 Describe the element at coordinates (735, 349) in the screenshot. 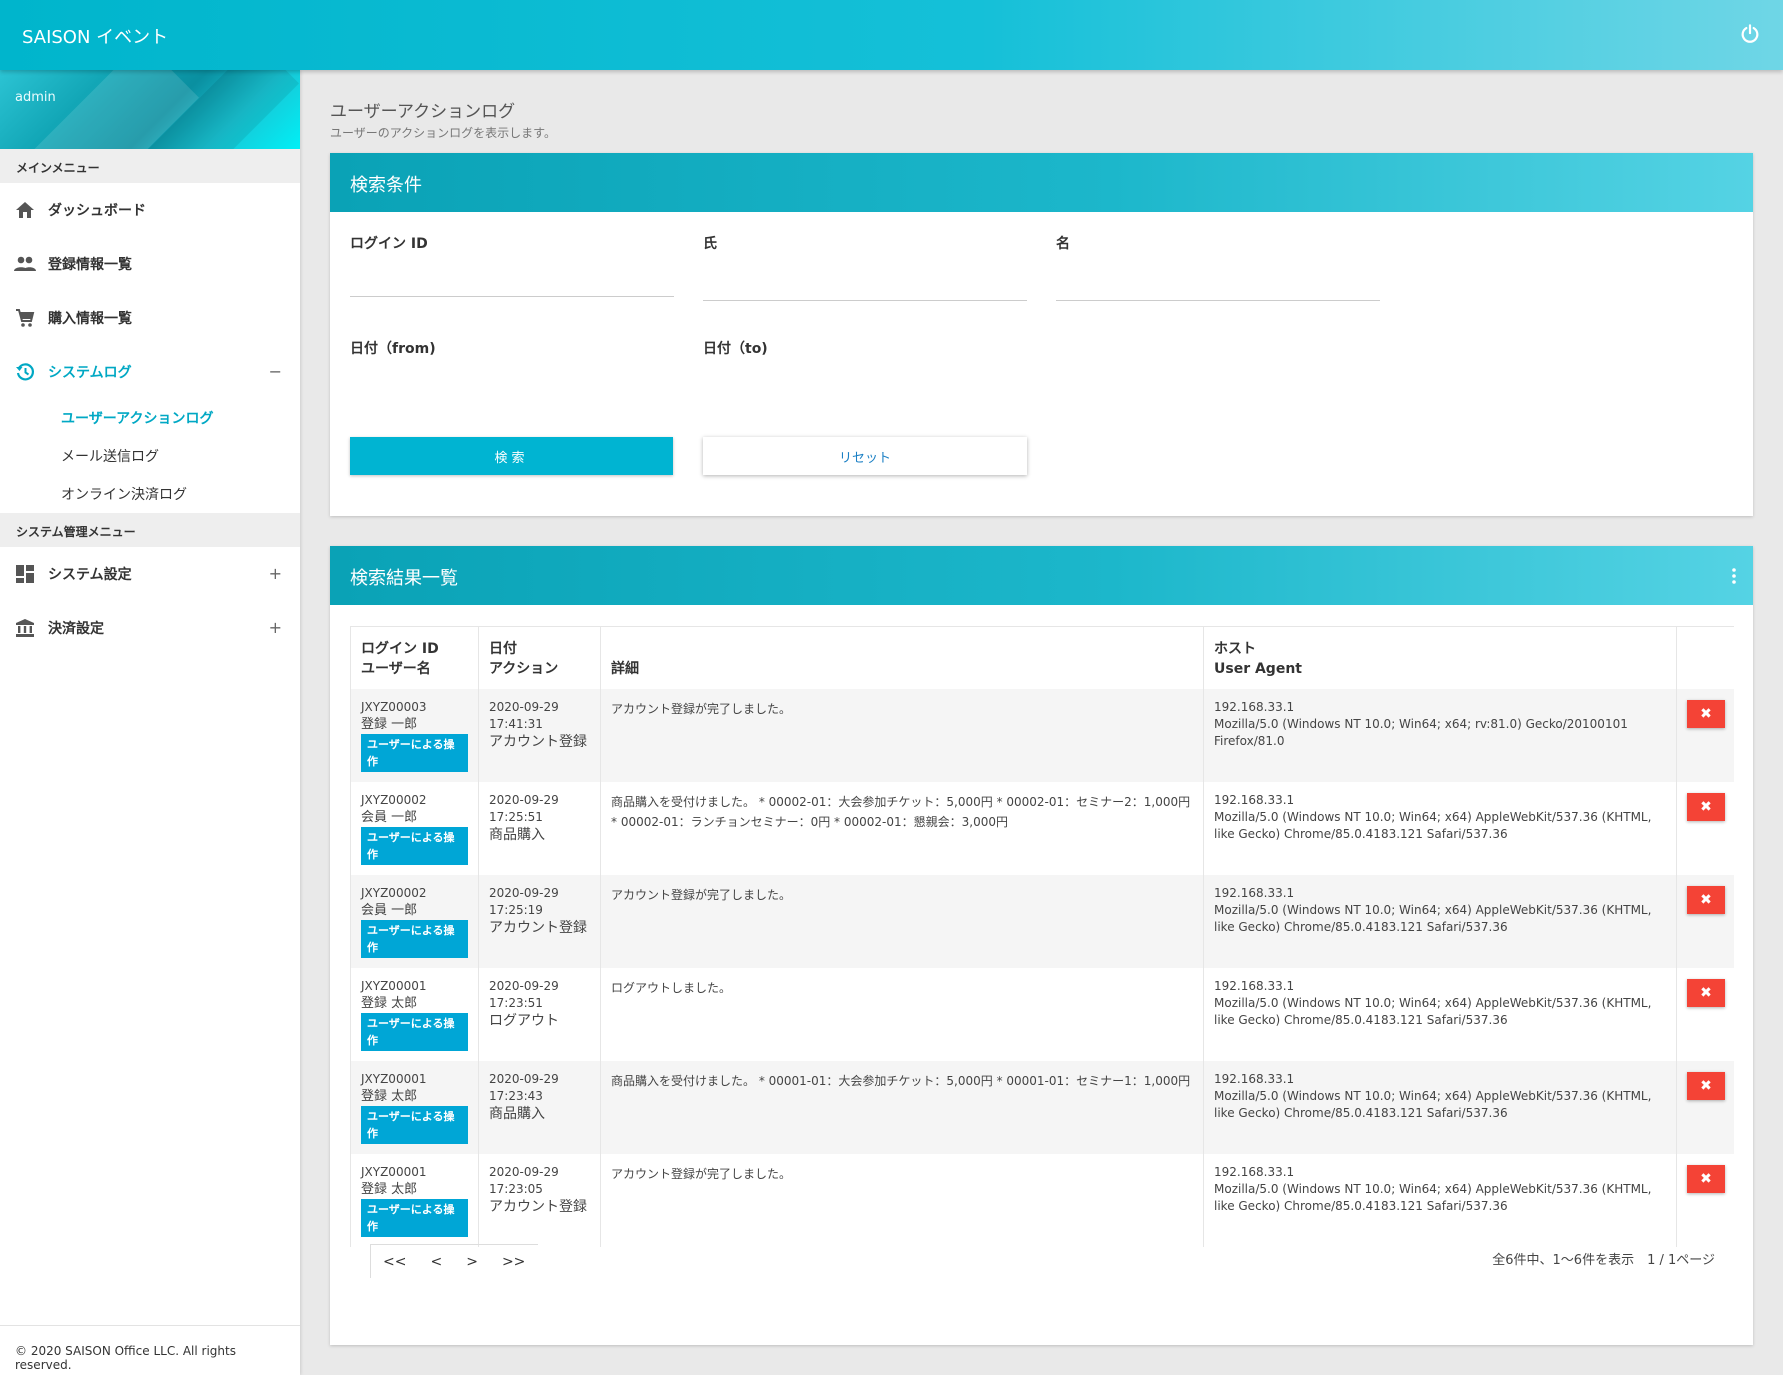

I see `date-to-label: 日付（to)` at that location.